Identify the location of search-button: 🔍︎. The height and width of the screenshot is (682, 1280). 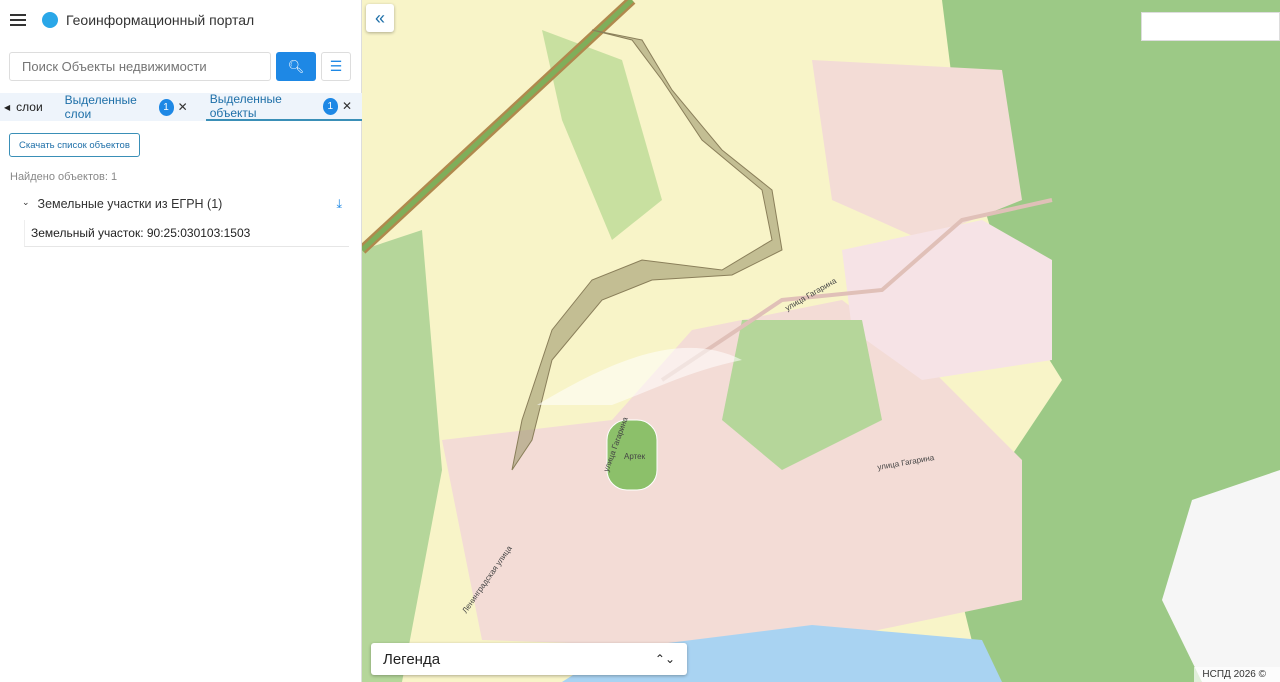
(296, 66).